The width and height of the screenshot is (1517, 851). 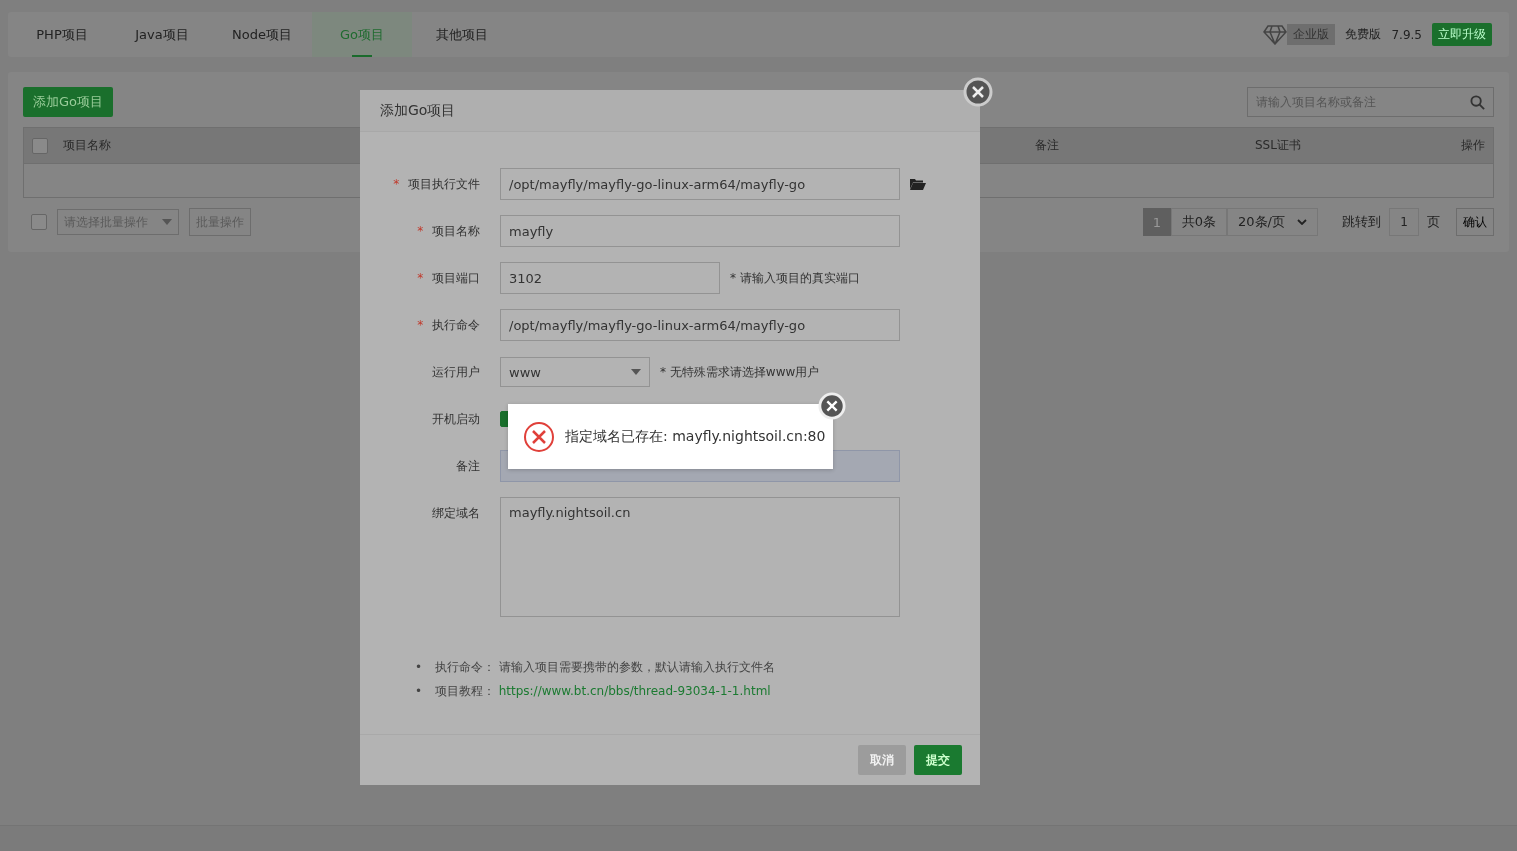 I want to click on cancel-button: 取消, so click(x=882, y=760).